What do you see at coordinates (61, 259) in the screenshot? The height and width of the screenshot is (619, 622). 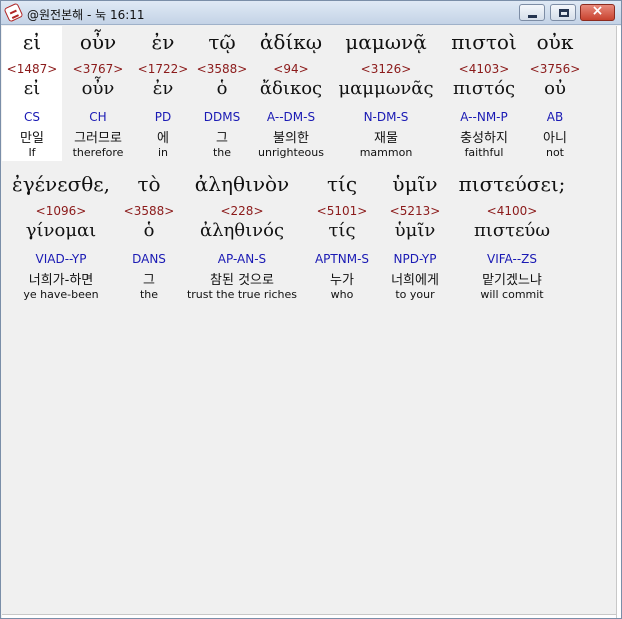 I see `morphology-code: VIAD--YP` at bounding box center [61, 259].